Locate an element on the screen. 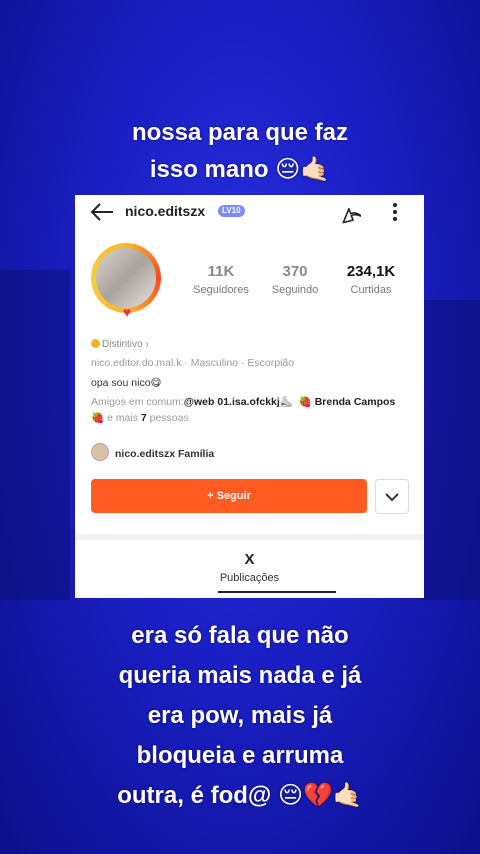  suggestions-dropdown-button is located at coordinates (392, 496).